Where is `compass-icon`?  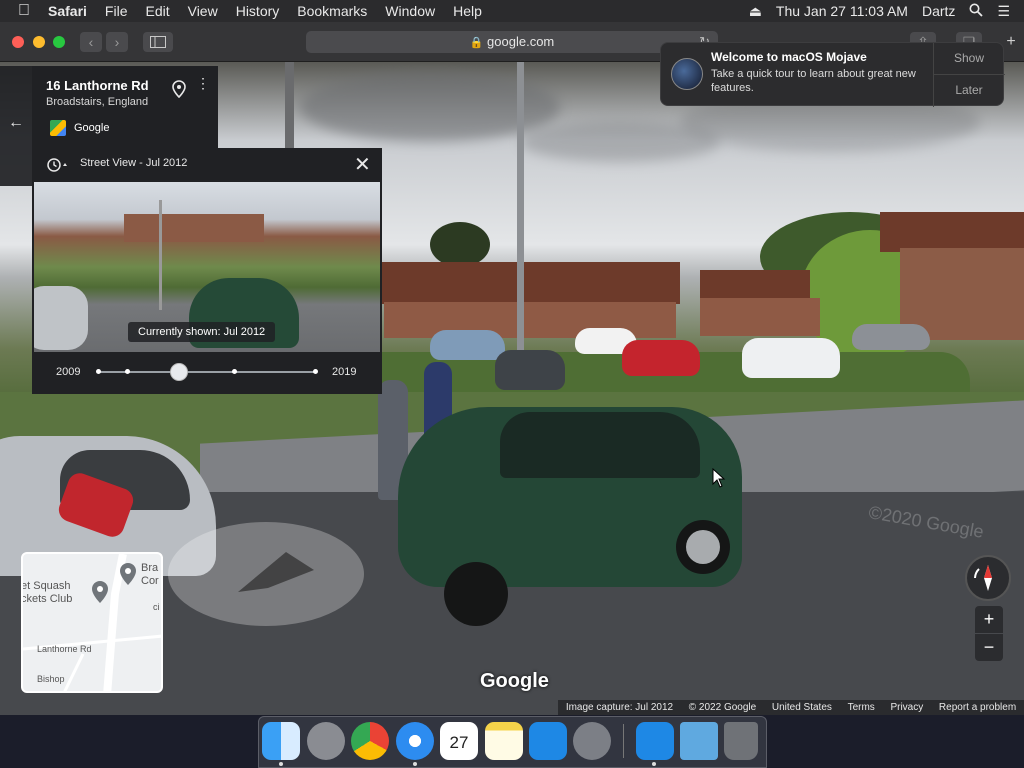
compass-icon is located at coordinates (988, 578).